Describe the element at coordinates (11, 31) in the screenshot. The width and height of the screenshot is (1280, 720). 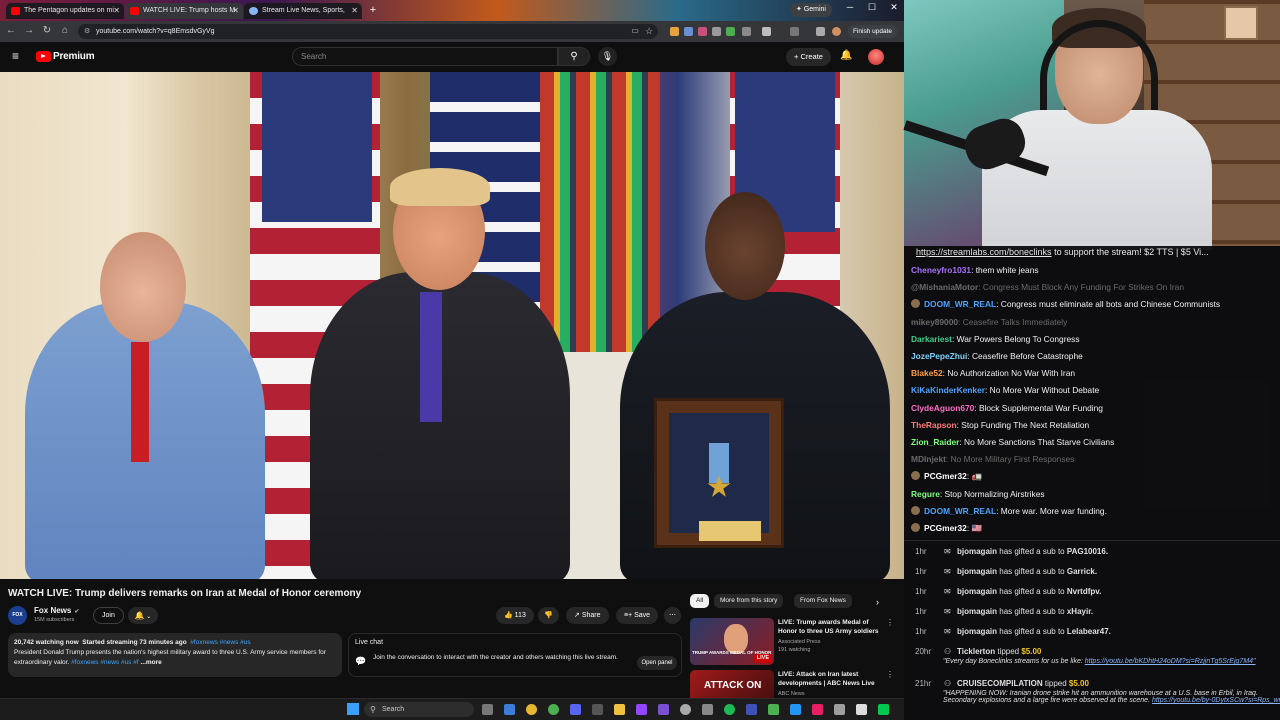
I see `back-icon: ←` at that location.